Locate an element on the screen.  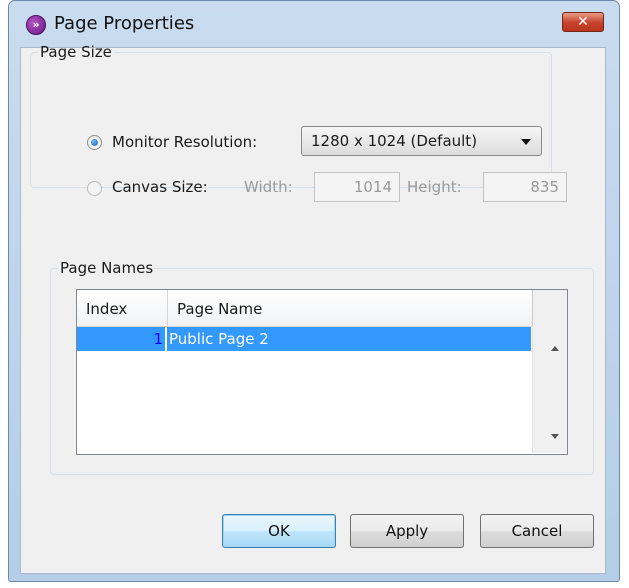
column-header-page-name: Page Name is located at coordinates (219, 309).